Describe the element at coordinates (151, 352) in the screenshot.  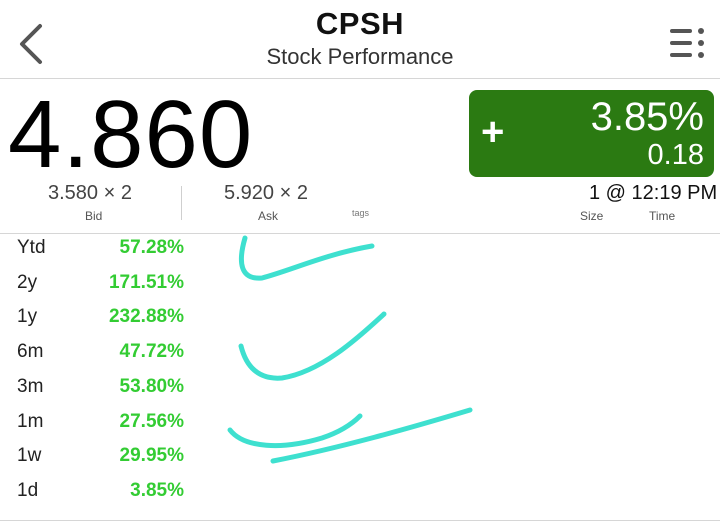
I see `performance-value: 47.72%` at that location.